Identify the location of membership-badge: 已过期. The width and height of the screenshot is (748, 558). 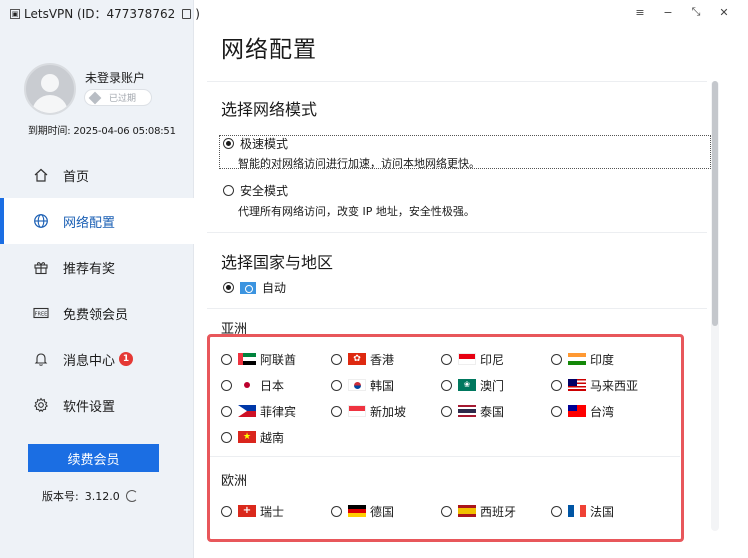
(118, 97).